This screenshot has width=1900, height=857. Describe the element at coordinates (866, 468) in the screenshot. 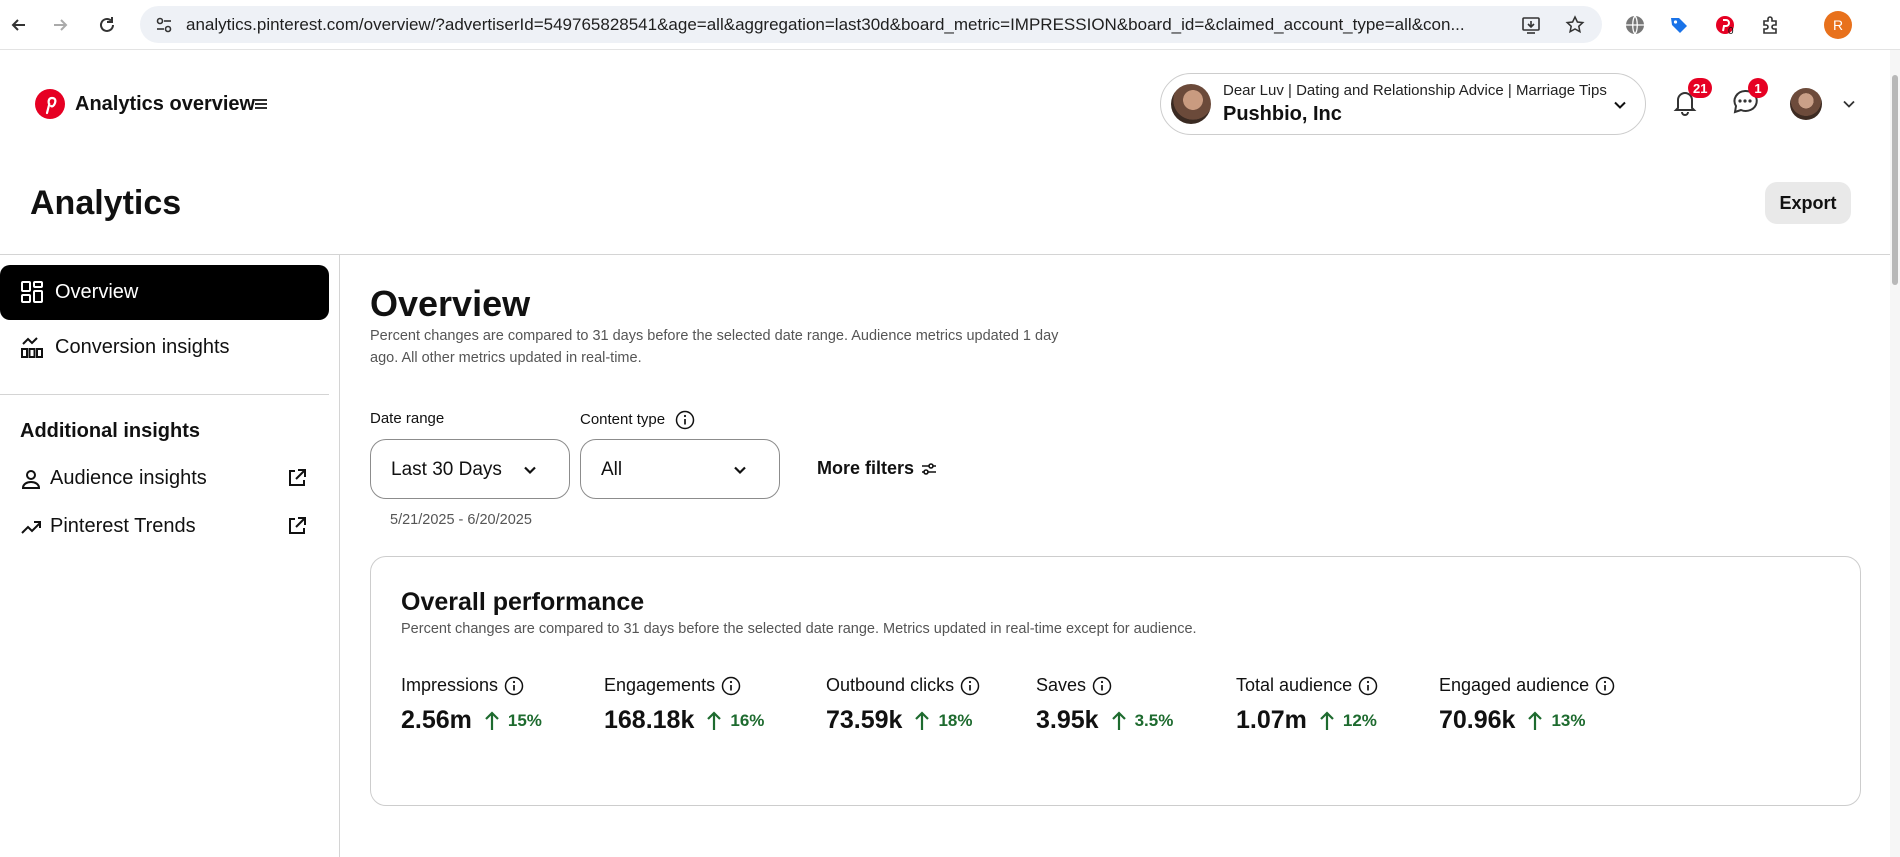

I see `more-filters-label: More filters` at that location.